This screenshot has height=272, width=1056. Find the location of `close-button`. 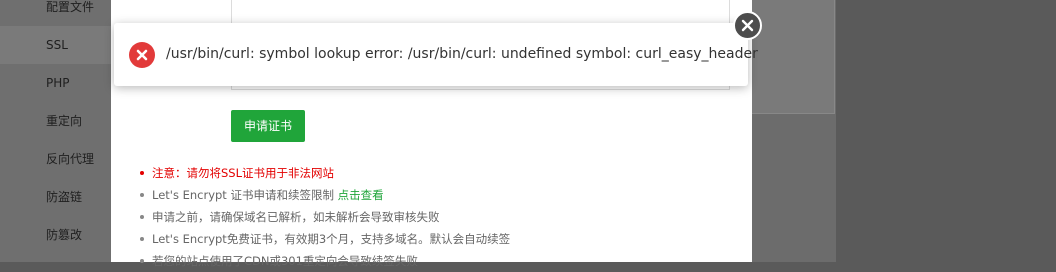

close-button is located at coordinates (747, 25).